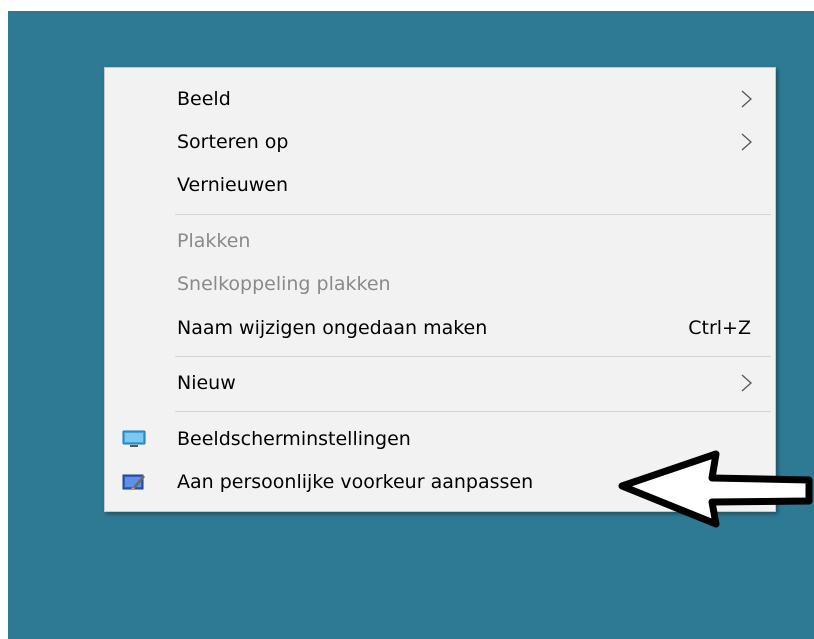  What do you see at coordinates (440, 241) in the screenshot?
I see `menu-item-plakken: Plakken` at bounding box center [440, 241].